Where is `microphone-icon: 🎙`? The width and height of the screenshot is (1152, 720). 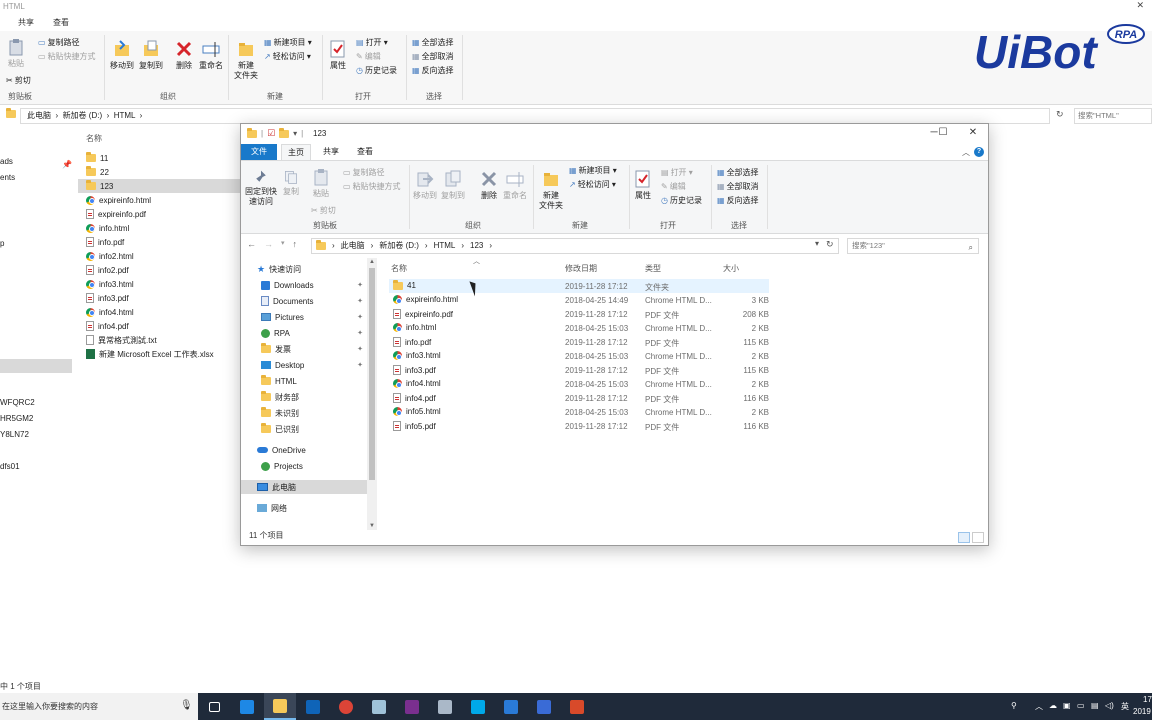
microphone-icon: 🎙 is located at coordinates (186, 705).